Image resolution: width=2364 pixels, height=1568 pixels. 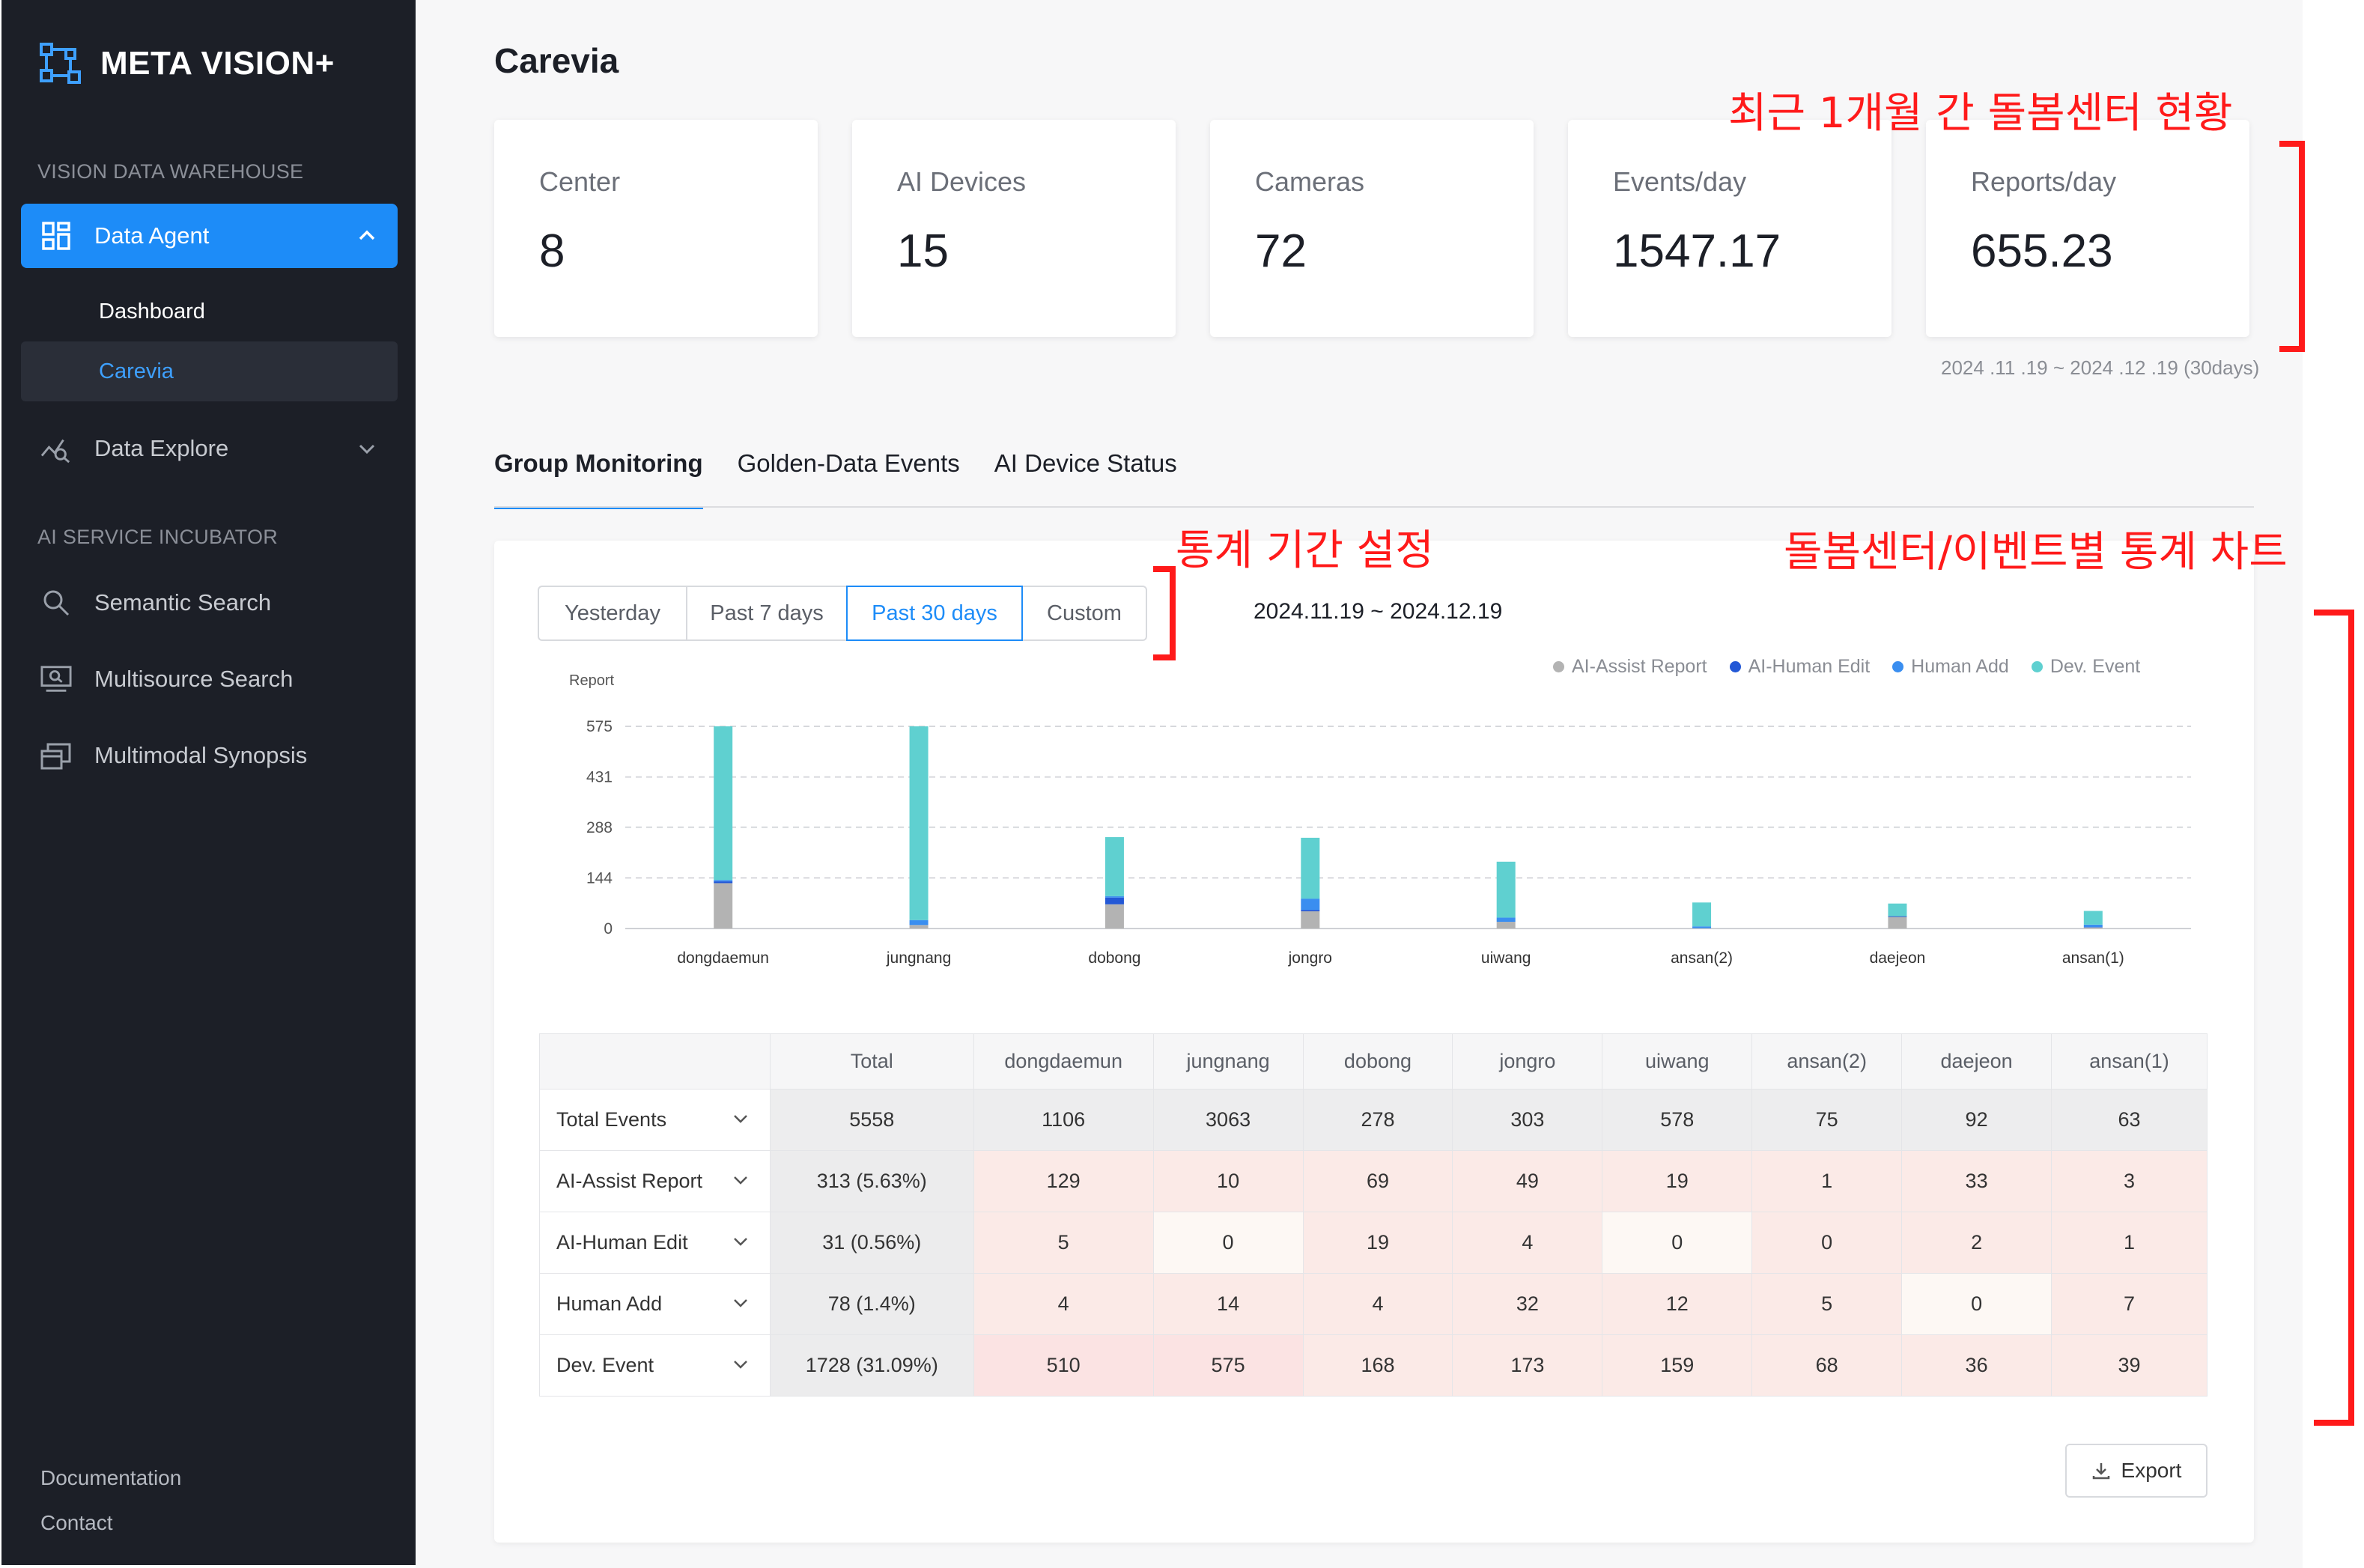 What do you see at coordinates (1114, 958) in the screenshot?
I see `x-tick-label: dobong` at bounding box center [1114, 958].